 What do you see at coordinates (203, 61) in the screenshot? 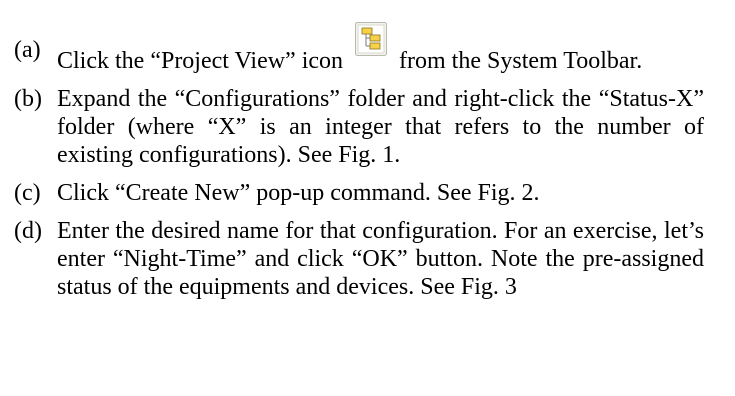
I see `step-text-before-icon: Click the “Project View” icon` at bounding box center [203, 61].